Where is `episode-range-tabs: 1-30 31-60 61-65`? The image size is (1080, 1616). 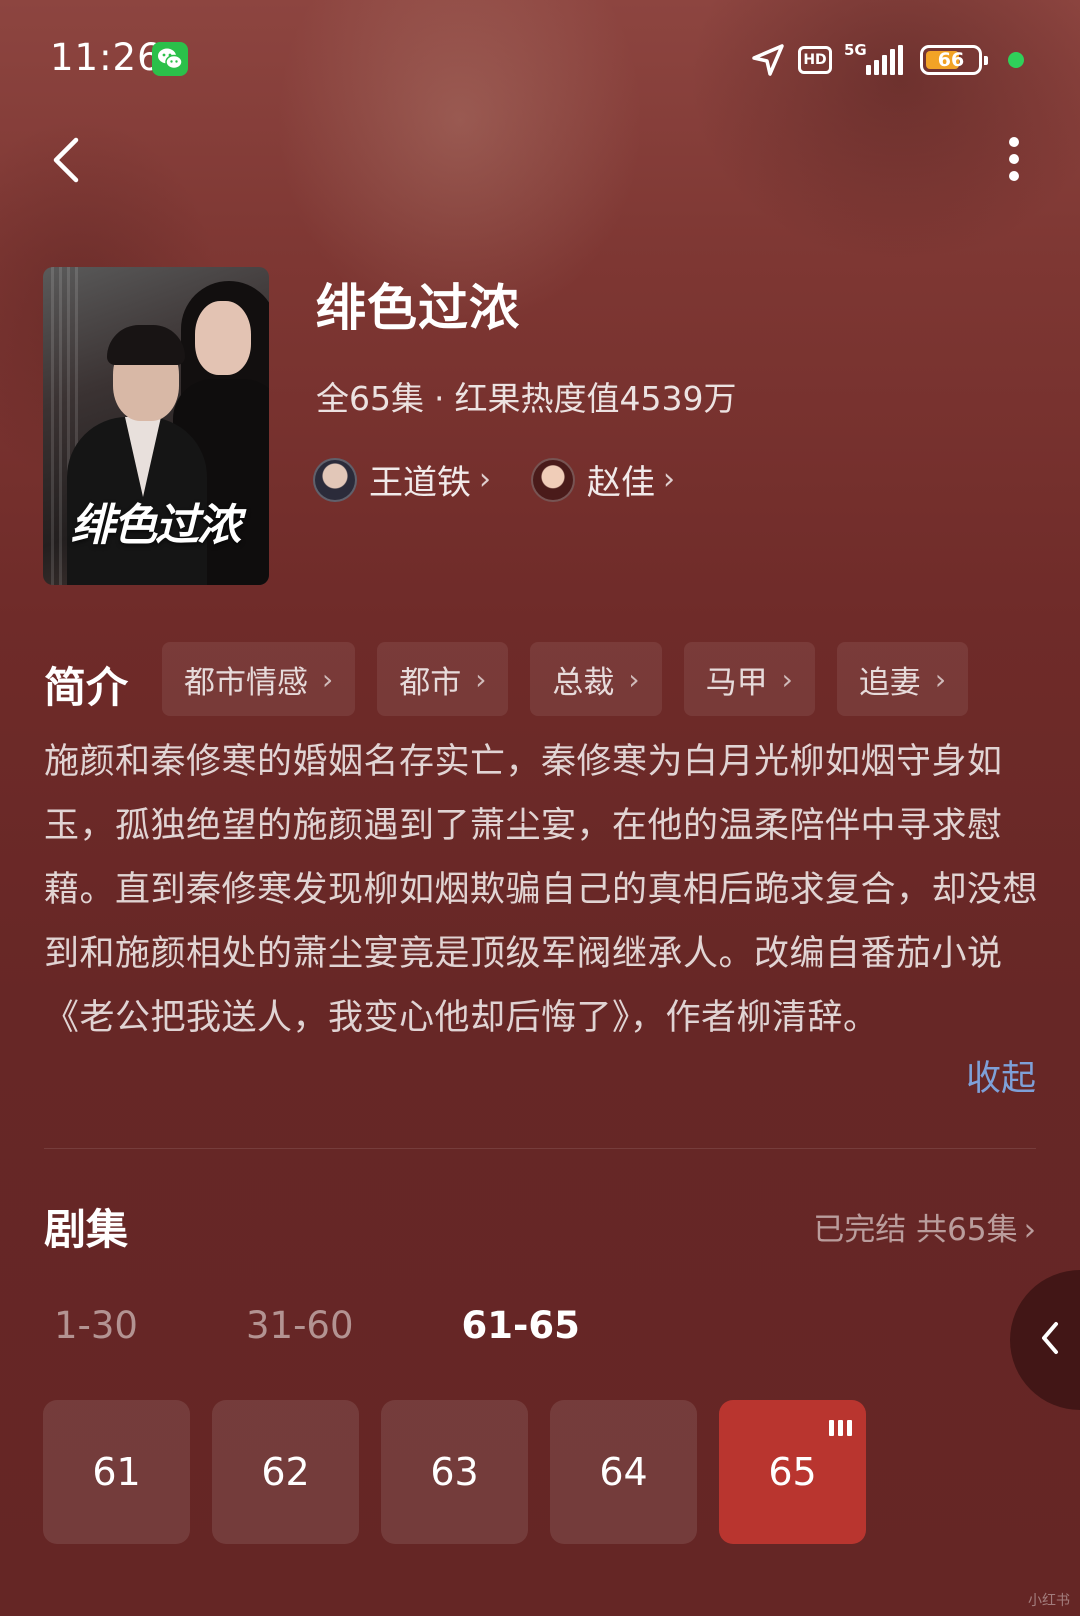
episode-range-tabs: 1-30 31-60 61-65 is located at coordinates (371, 1325).